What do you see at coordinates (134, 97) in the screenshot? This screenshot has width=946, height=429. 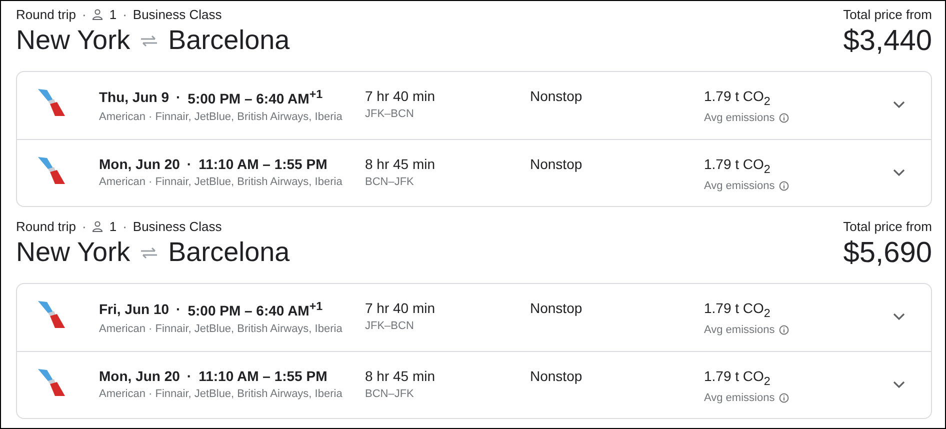 I see `flight-date: Thu, Jun 9` at bounding box center [134, 97].